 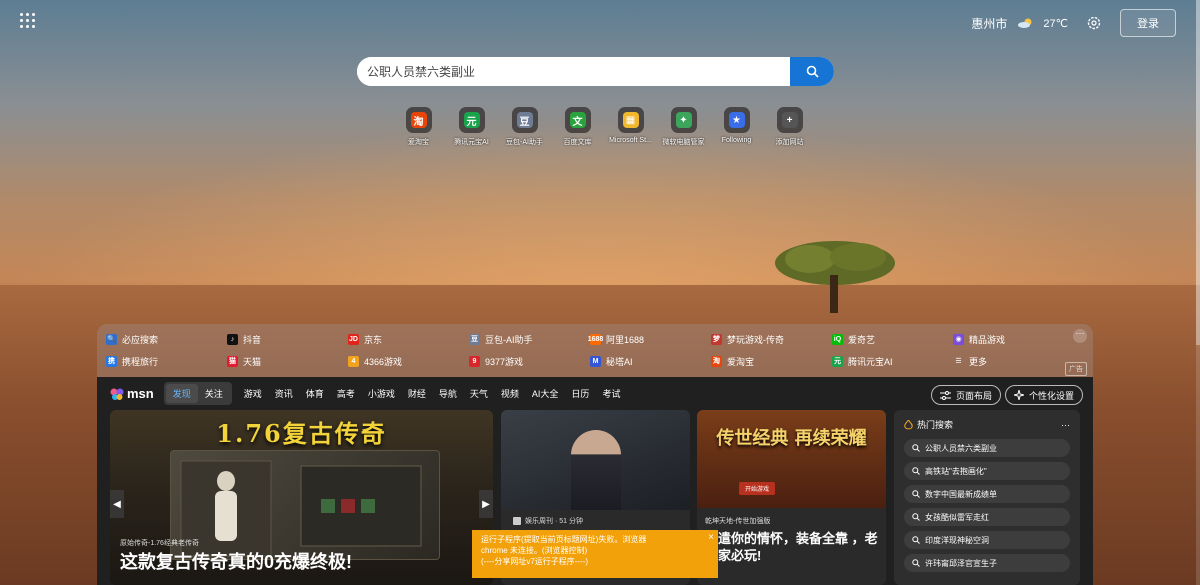 What do you see at coordinates (253, 393) in the screenshot?
I see `nav-games: 游戏` at bounding box center [253, 393].